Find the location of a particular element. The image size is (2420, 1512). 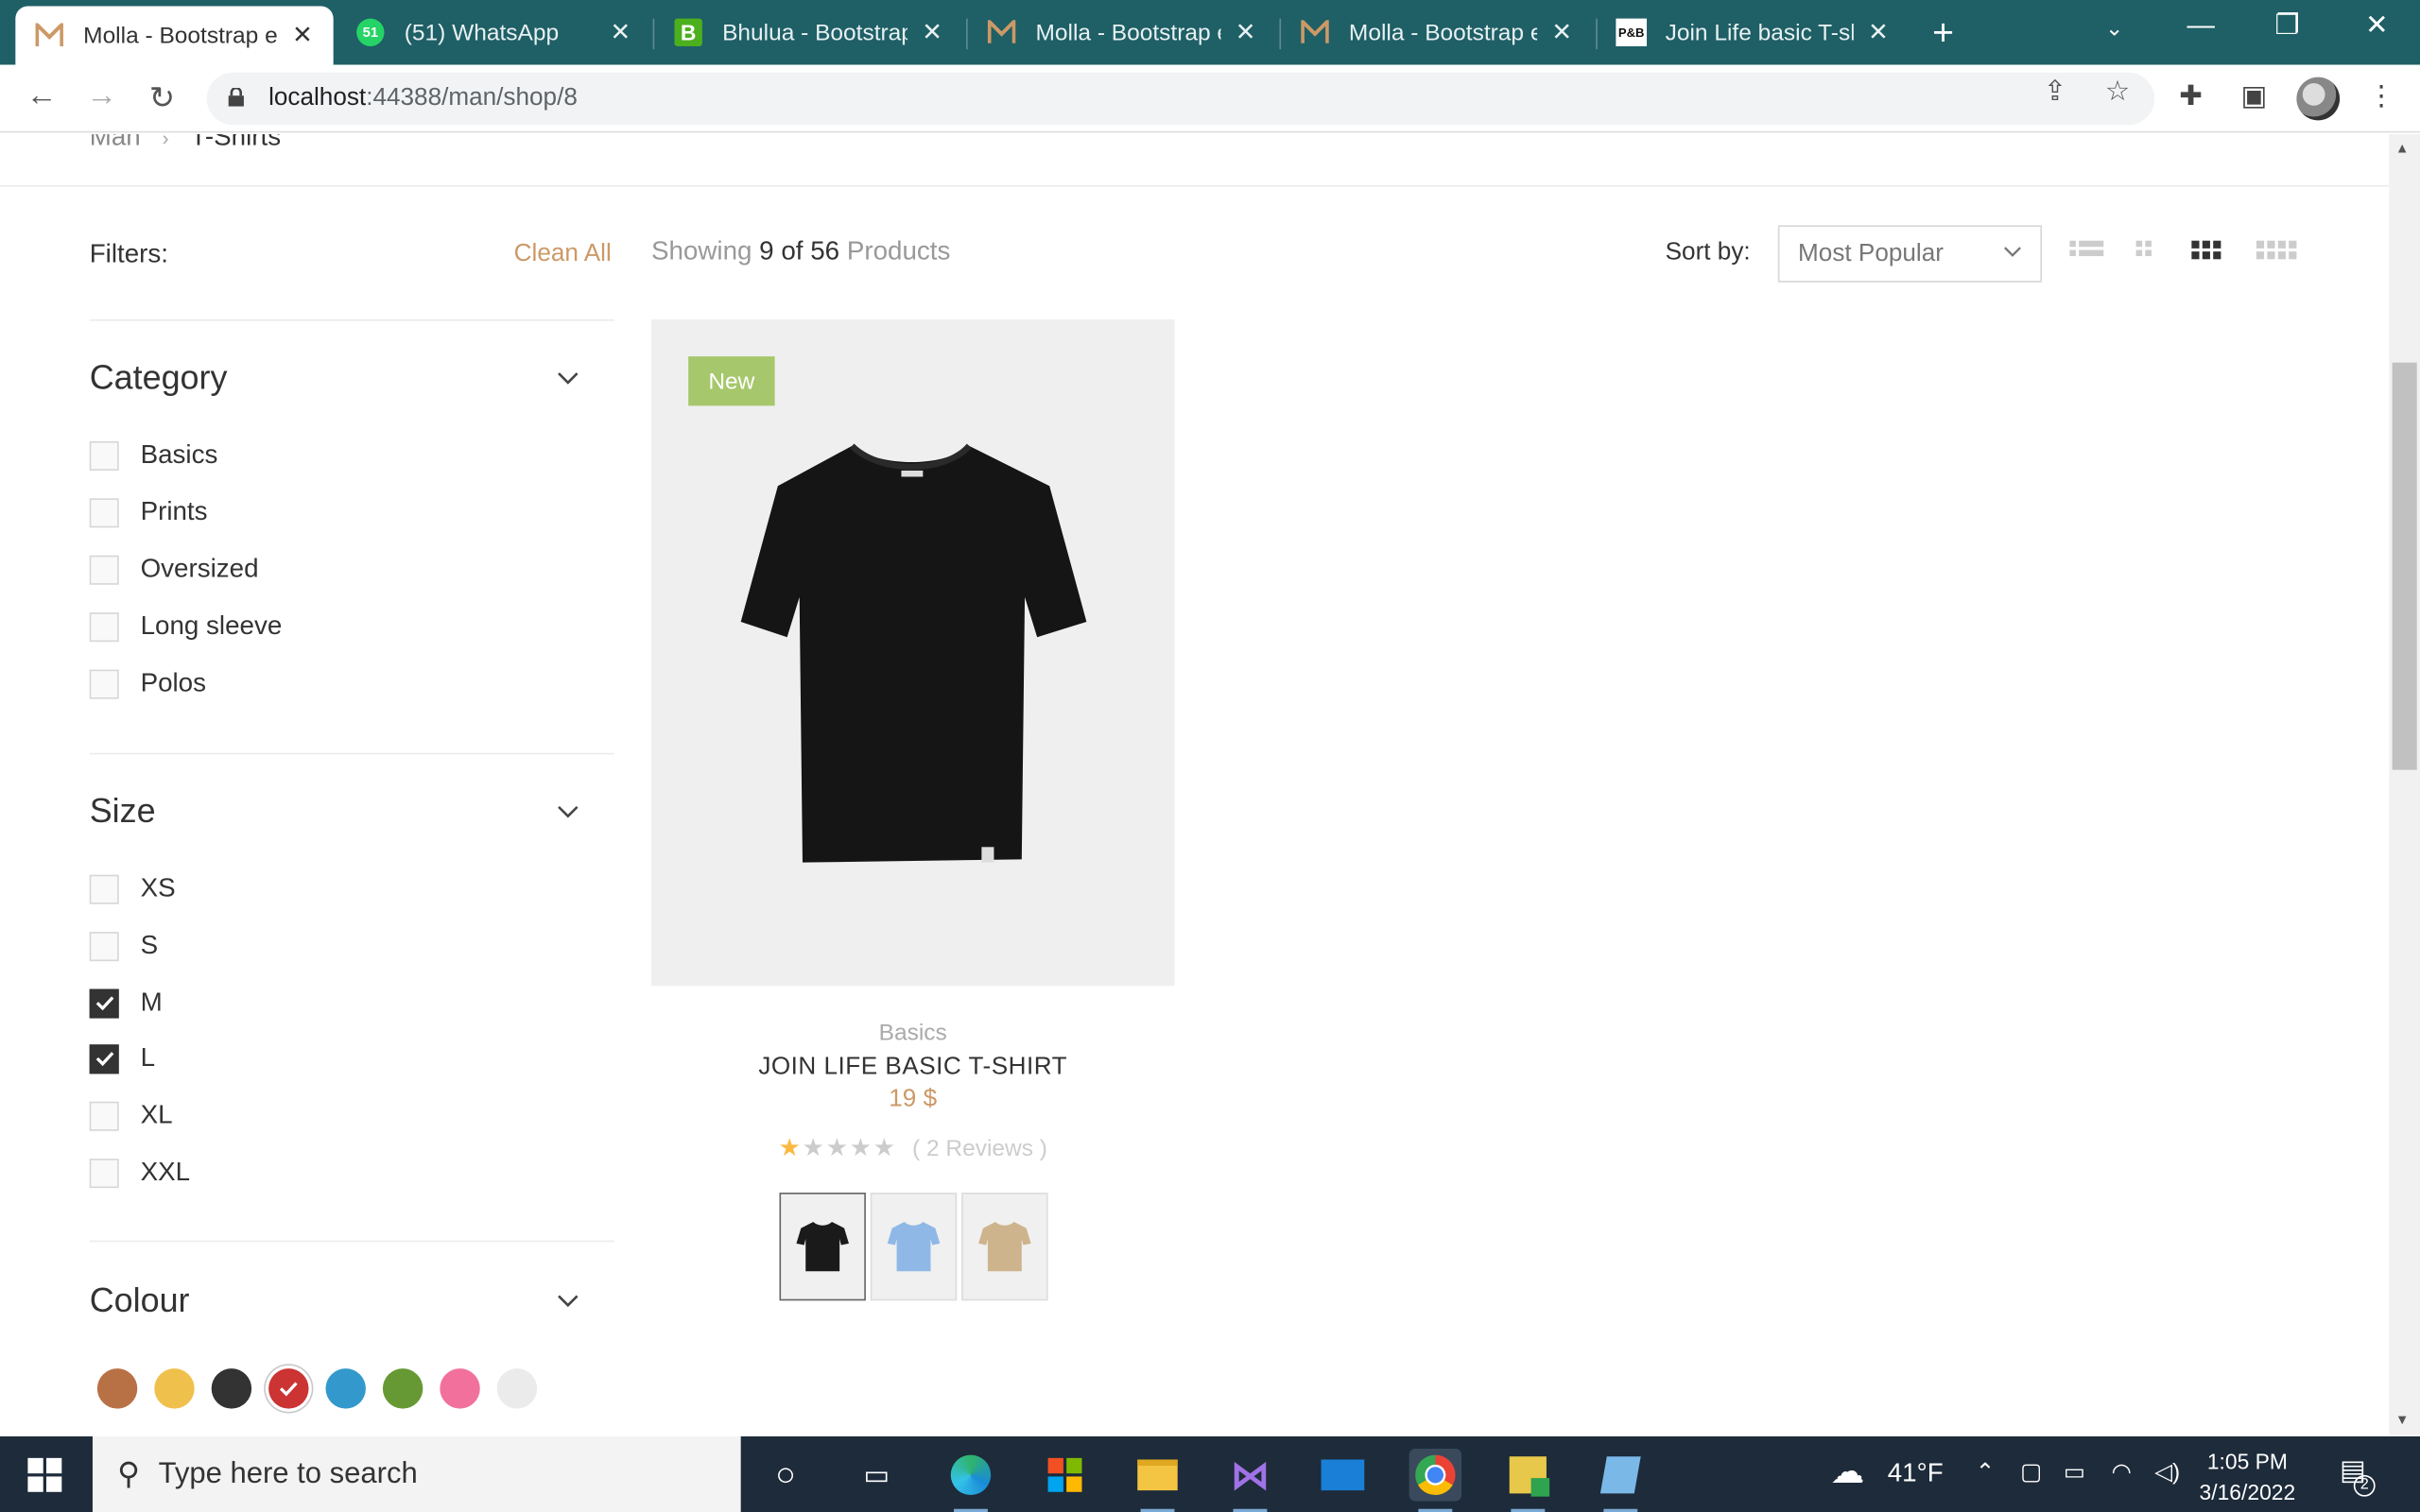

variant-thumb-beige is located at coordinates (1004, 1247).